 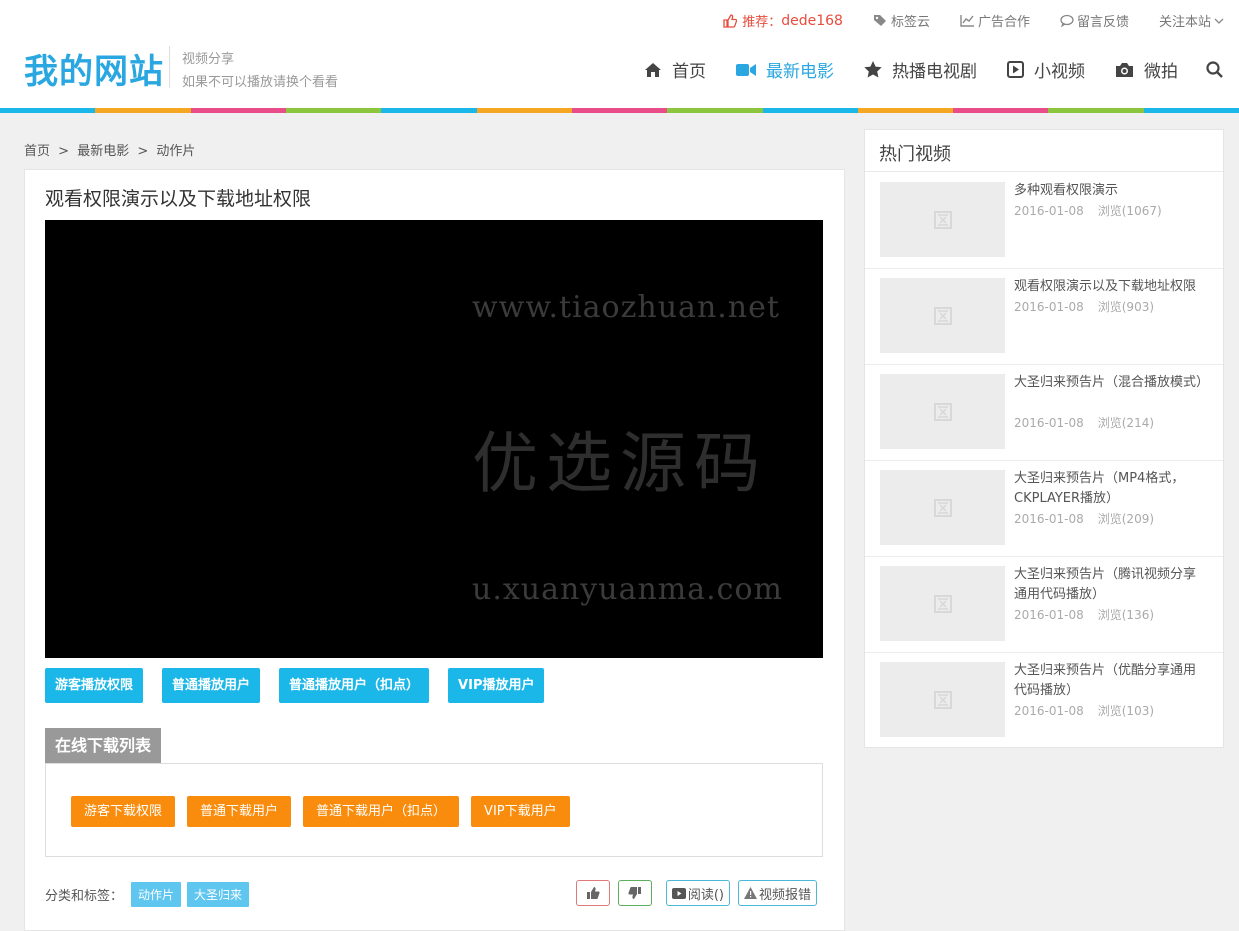 I want to click on nav-item-hot-tv: 热播电视剧, so click(x=920, y=69).